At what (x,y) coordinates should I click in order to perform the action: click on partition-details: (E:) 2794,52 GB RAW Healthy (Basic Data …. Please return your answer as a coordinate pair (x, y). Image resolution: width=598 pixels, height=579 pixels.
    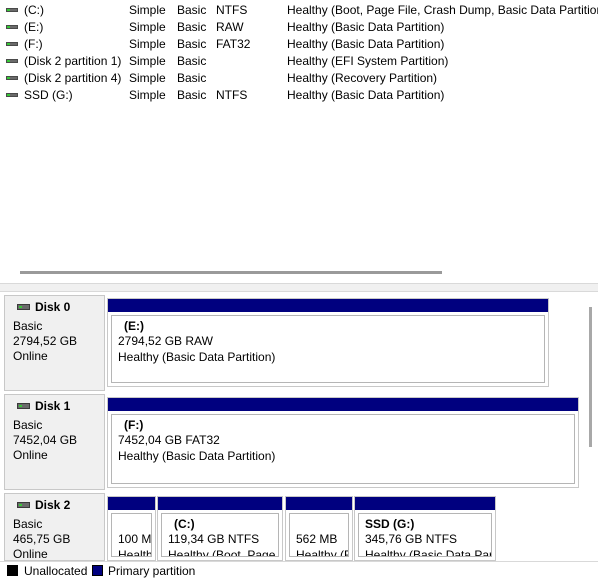
    Looking at the image, I should click on (328, 349).